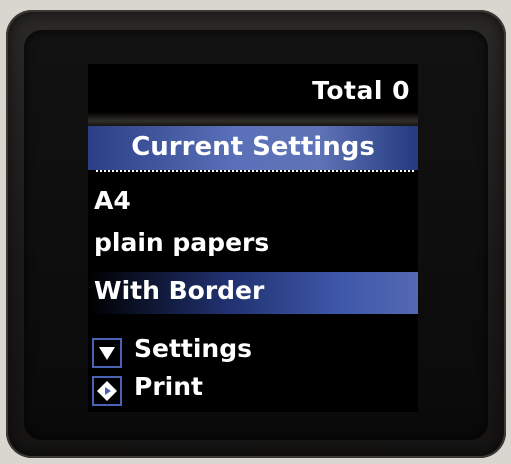 Image resolution: width=511 pixels, height=464 pixels. Describe the element at coordinates (181, 242) in the screenshot. I see `setting-paper-type: plain papers` at that location.